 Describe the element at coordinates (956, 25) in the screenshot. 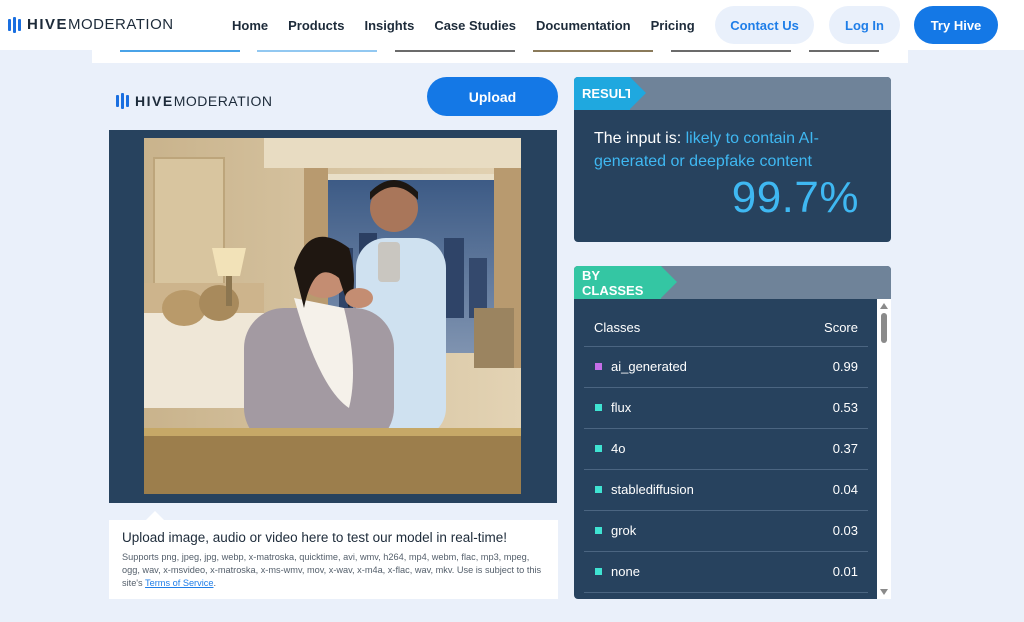

I see `try-hive-button: Try Hive` at that location.